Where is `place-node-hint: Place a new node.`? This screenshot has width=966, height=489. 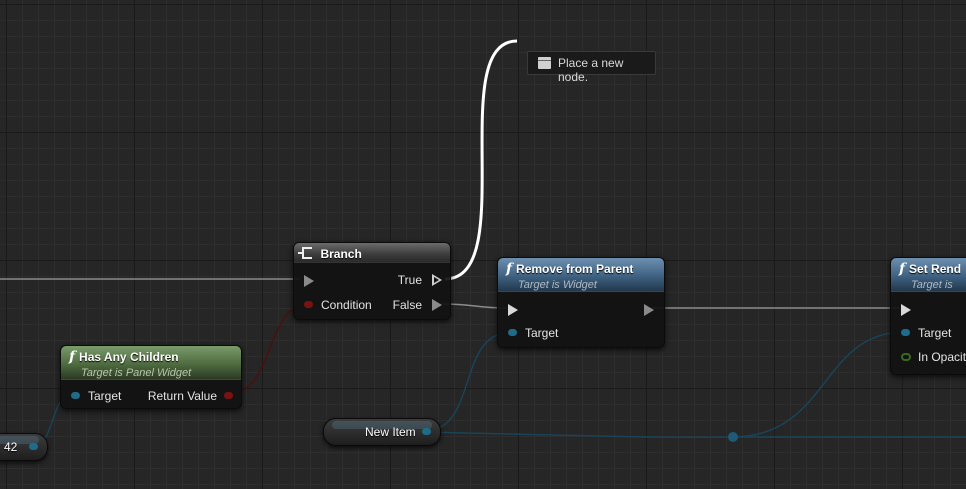
place-node-hint: Place a new node. is located at coordinates (591, 67).